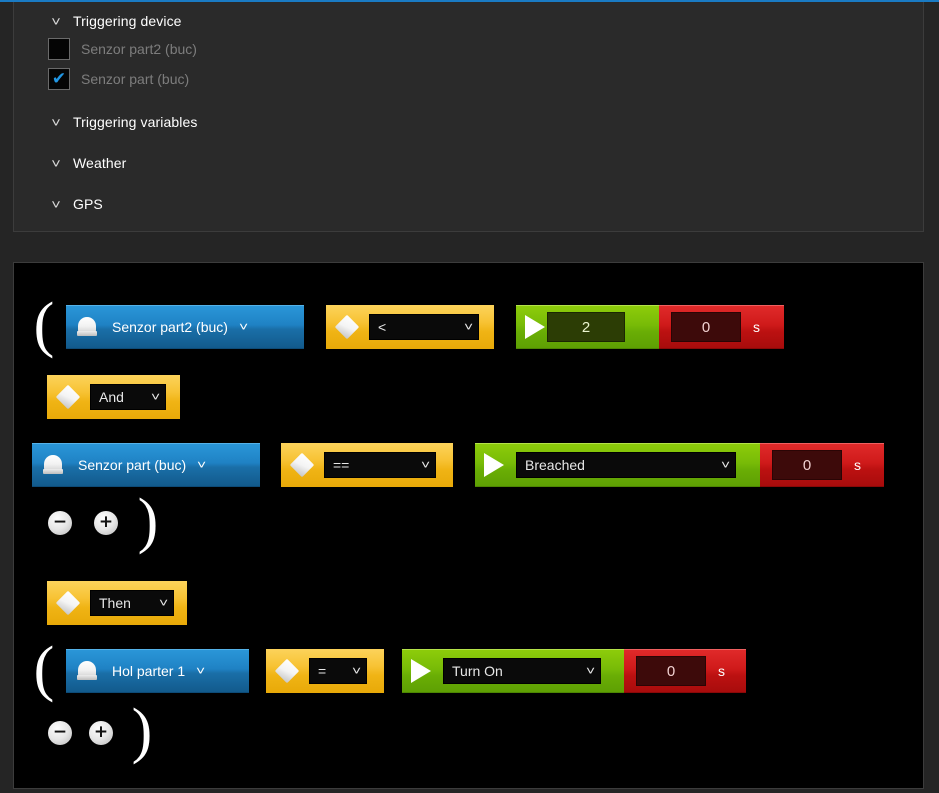 The image size is (939, 793). What do you see at coordinates (149, 671) in the screenshot?
I see `device-block-label: Hol parter 1` at bounding box center [149, 671].